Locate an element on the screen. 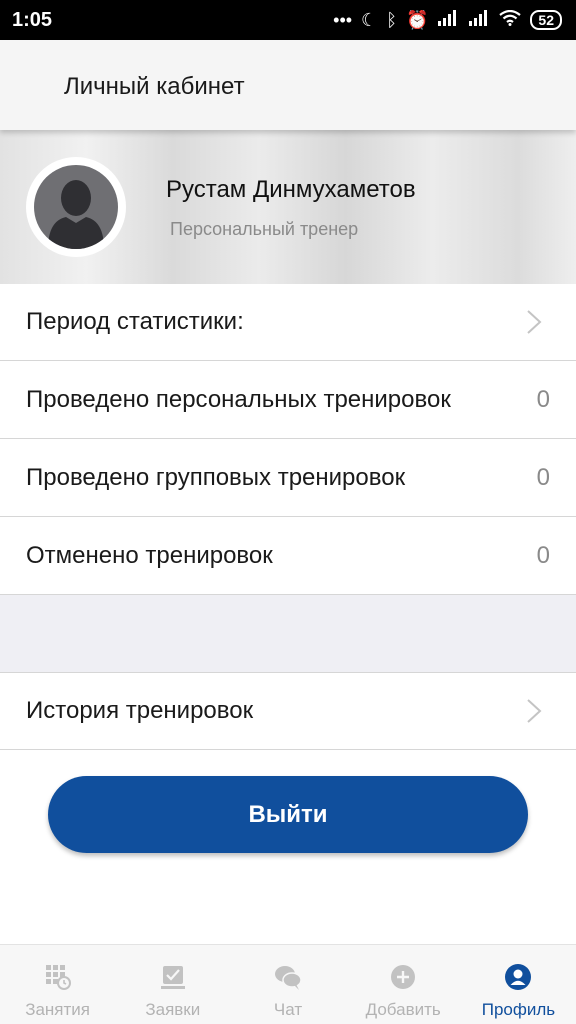 Image resolution: width=576 pixels, height=1024 pixels. stat-row-cancelled: Отменено тренировок 0 is located at coordinates (288, 556).